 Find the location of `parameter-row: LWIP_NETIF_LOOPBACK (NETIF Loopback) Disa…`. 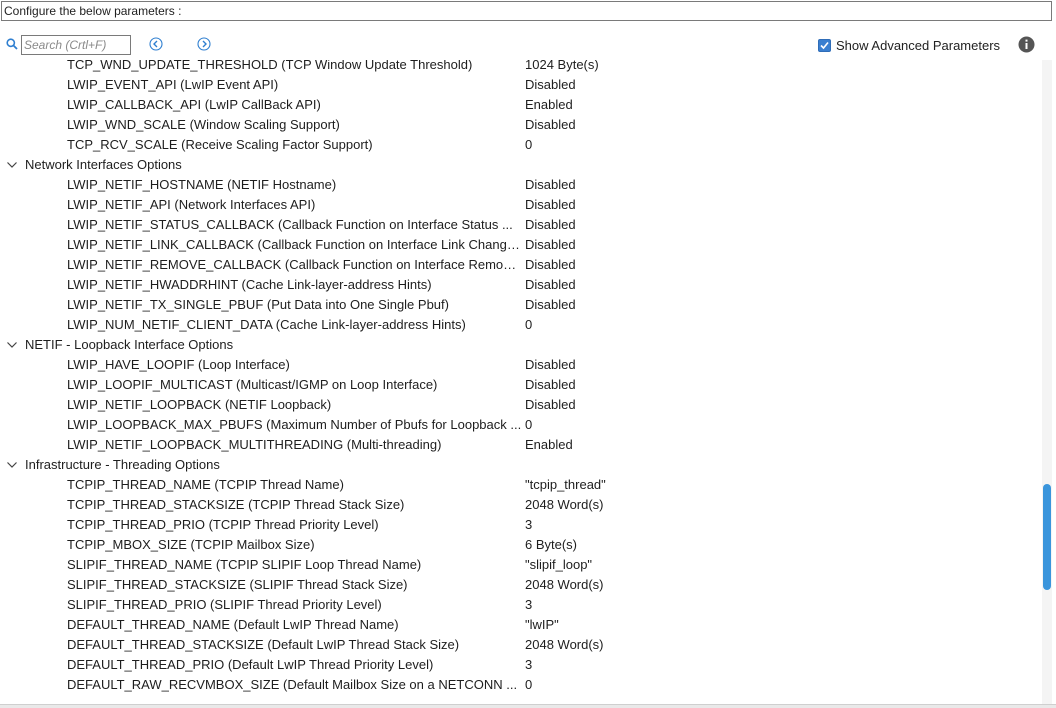

parameter-row: LWIP_NETIF_LOOPBACK (NETIF Loopback) Disa… is located at coordinates (521, 405).